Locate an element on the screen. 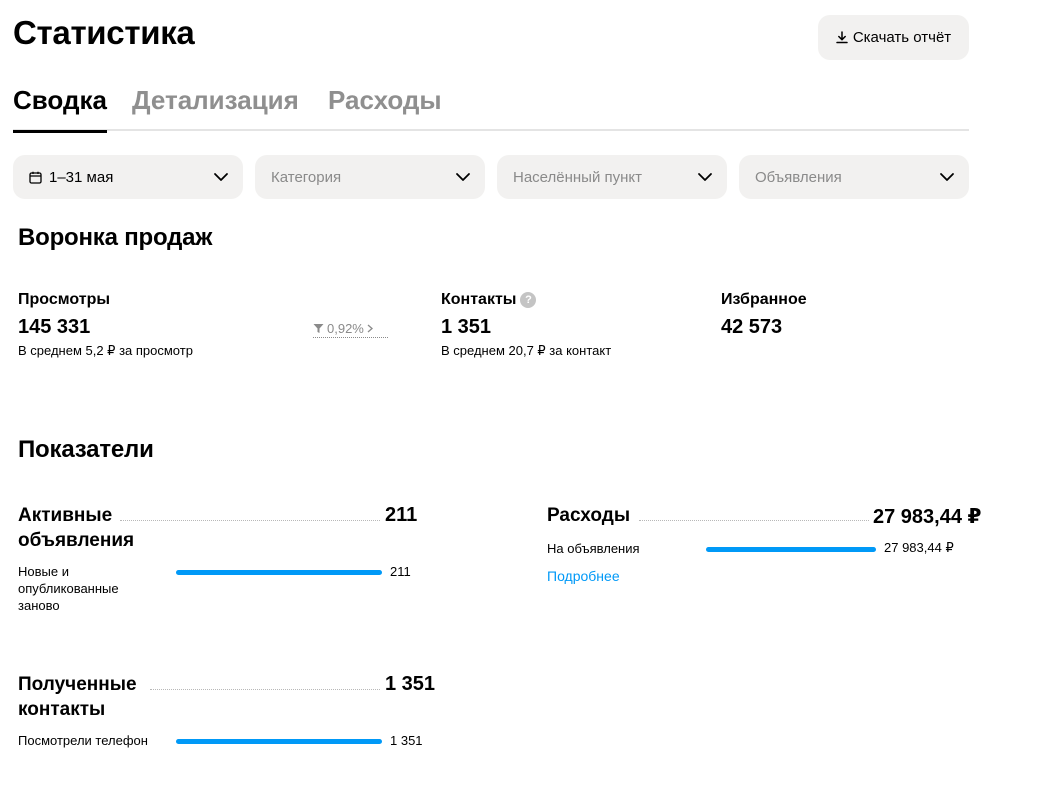  date-range-value: 1–31 мая is located at coordinates (81, 177).